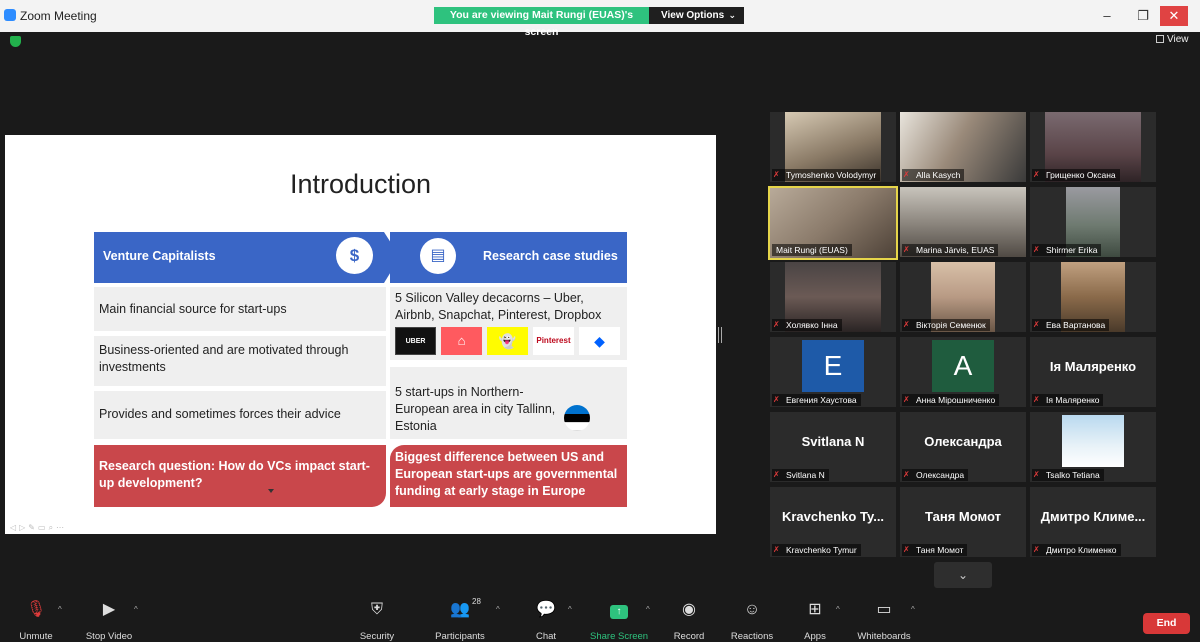 Image resolution: width=1200 pixels, height=642 pixels. What do you see at coordinates (1093, 222) in the screenshot?
I see `participant-tile: Shirmer Erika ✗` at bounding box center [1093, 222].